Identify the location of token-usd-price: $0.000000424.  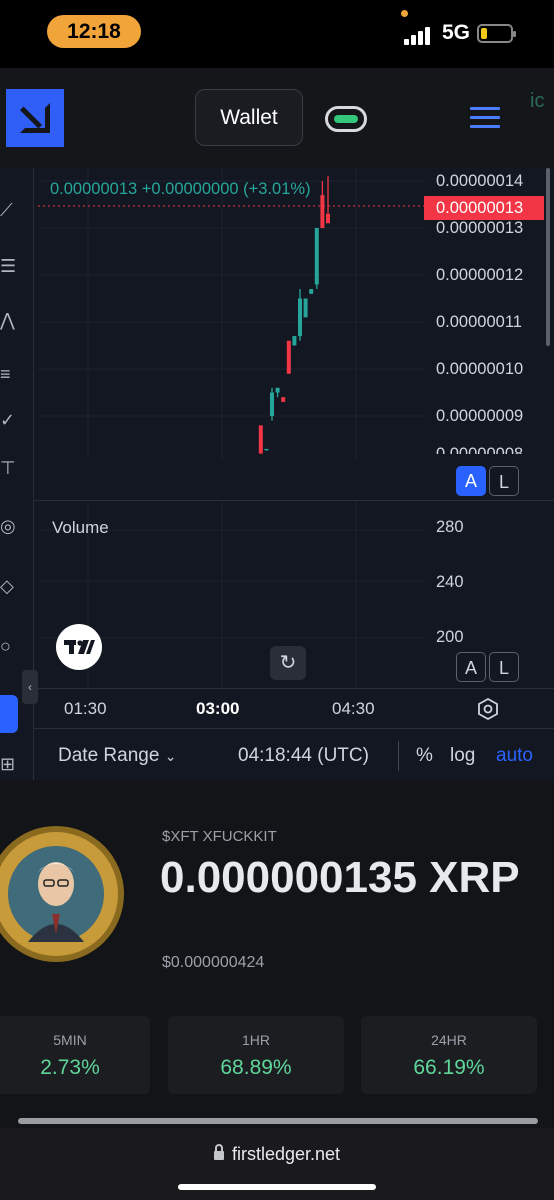
(213, 962).